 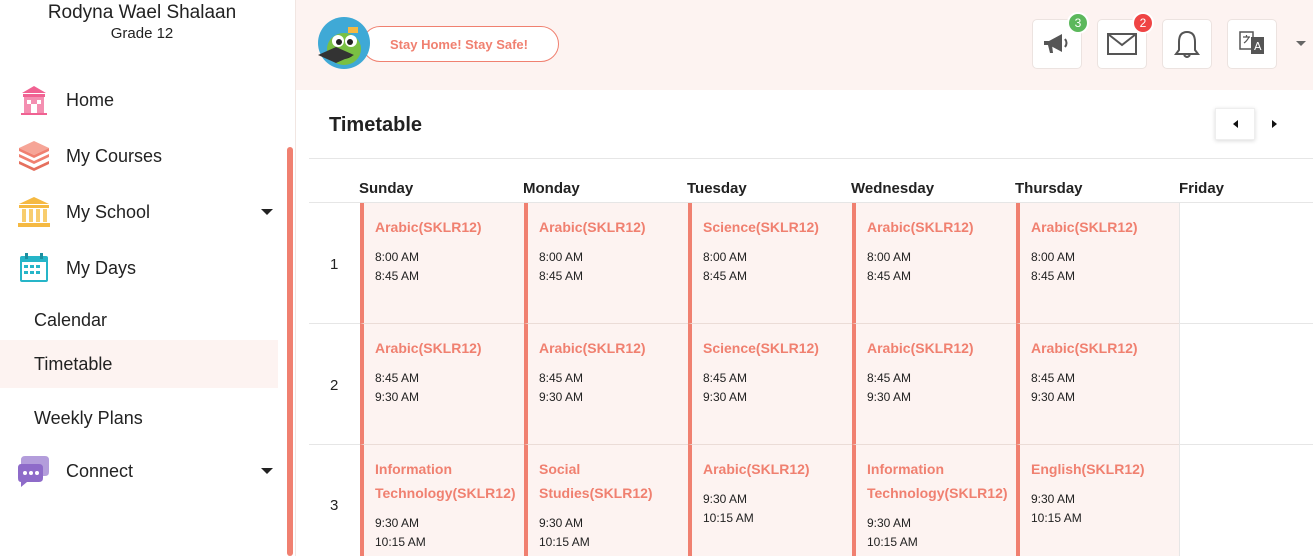 I want to click on sidebar-item-label: Connect, so click(x=100, y=470).